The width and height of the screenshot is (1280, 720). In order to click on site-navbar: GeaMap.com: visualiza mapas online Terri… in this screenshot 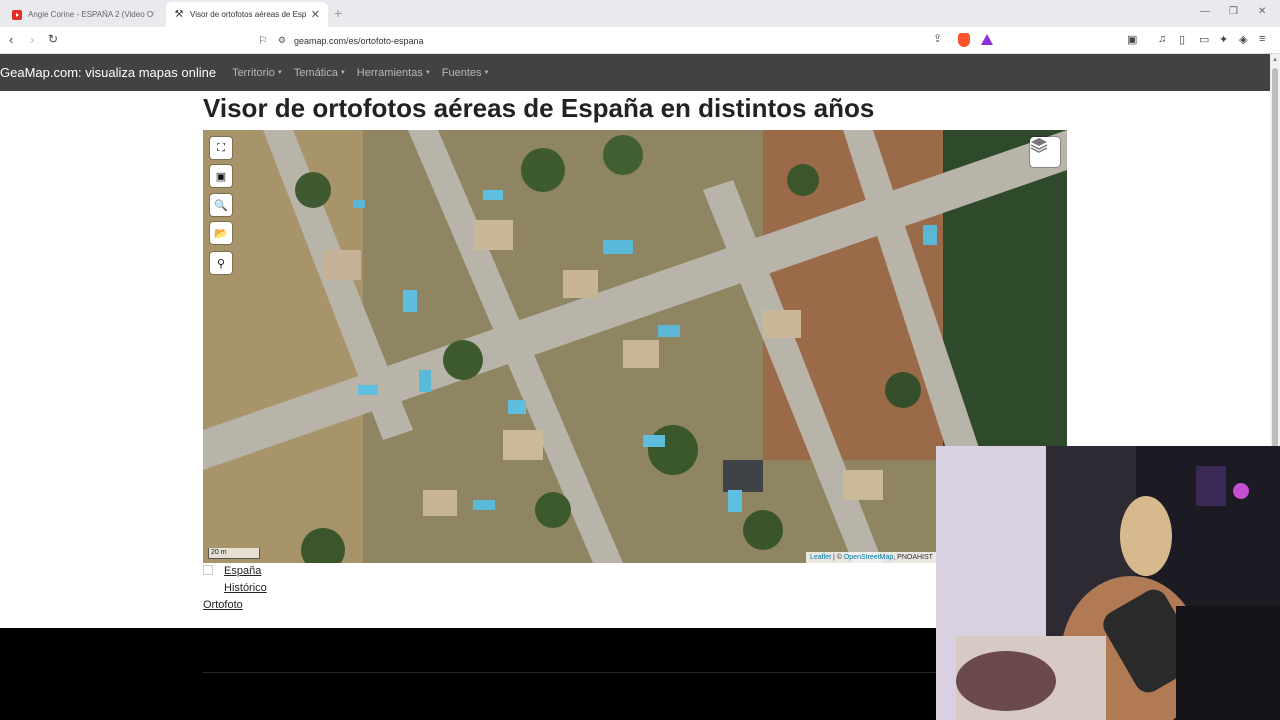, I will do `click(635, 72)`.